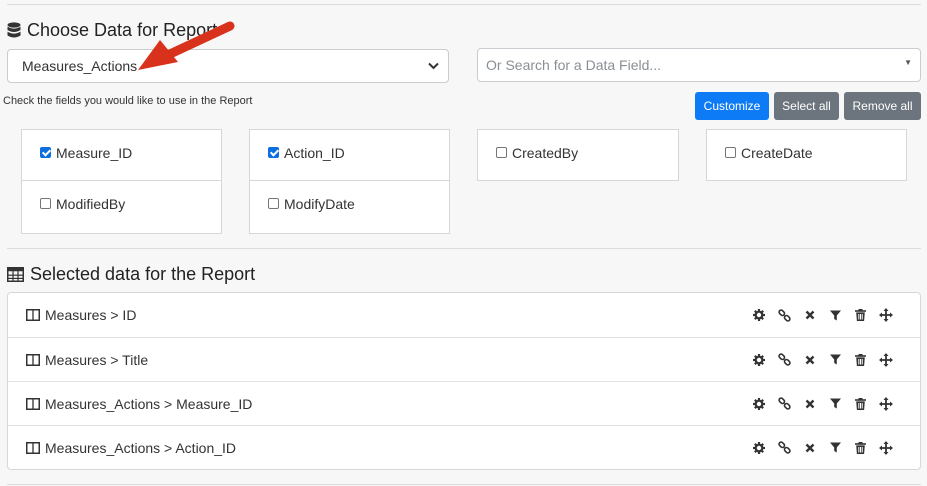 This screenshot has height=486, width=927. I want to click on row-label-wrap: Measures_Actions > Measure_ID, so click(139, 404).